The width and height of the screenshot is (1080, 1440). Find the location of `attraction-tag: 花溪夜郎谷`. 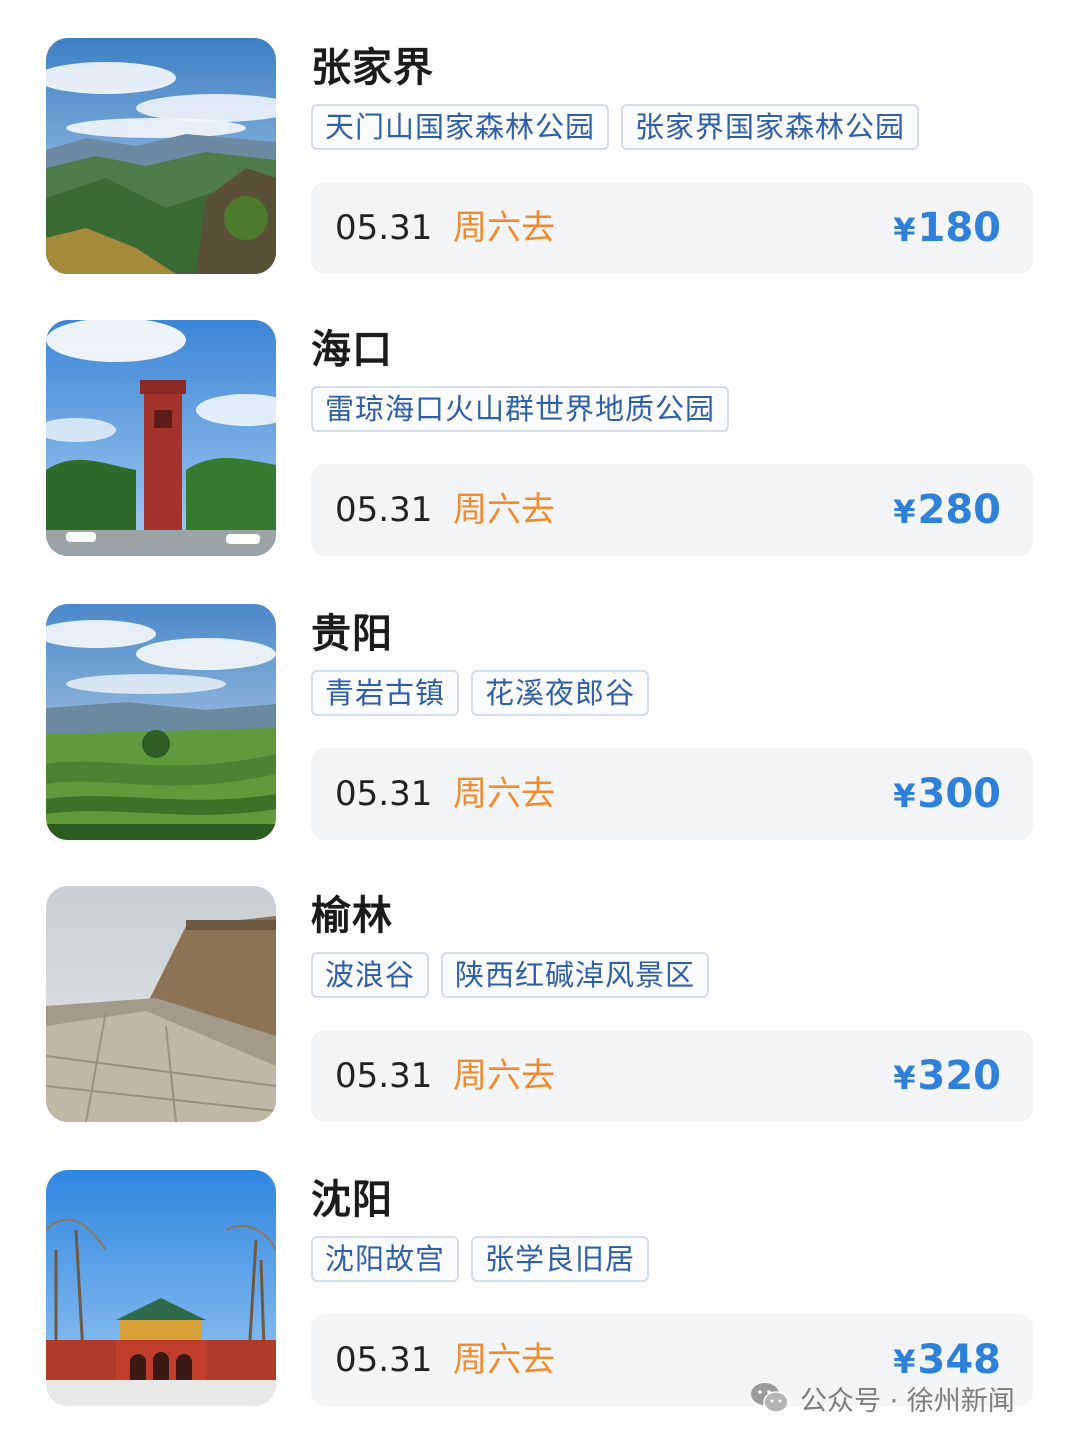

attraction-tag: 花溪夜郎谷 is located at coordinates (560, 693).